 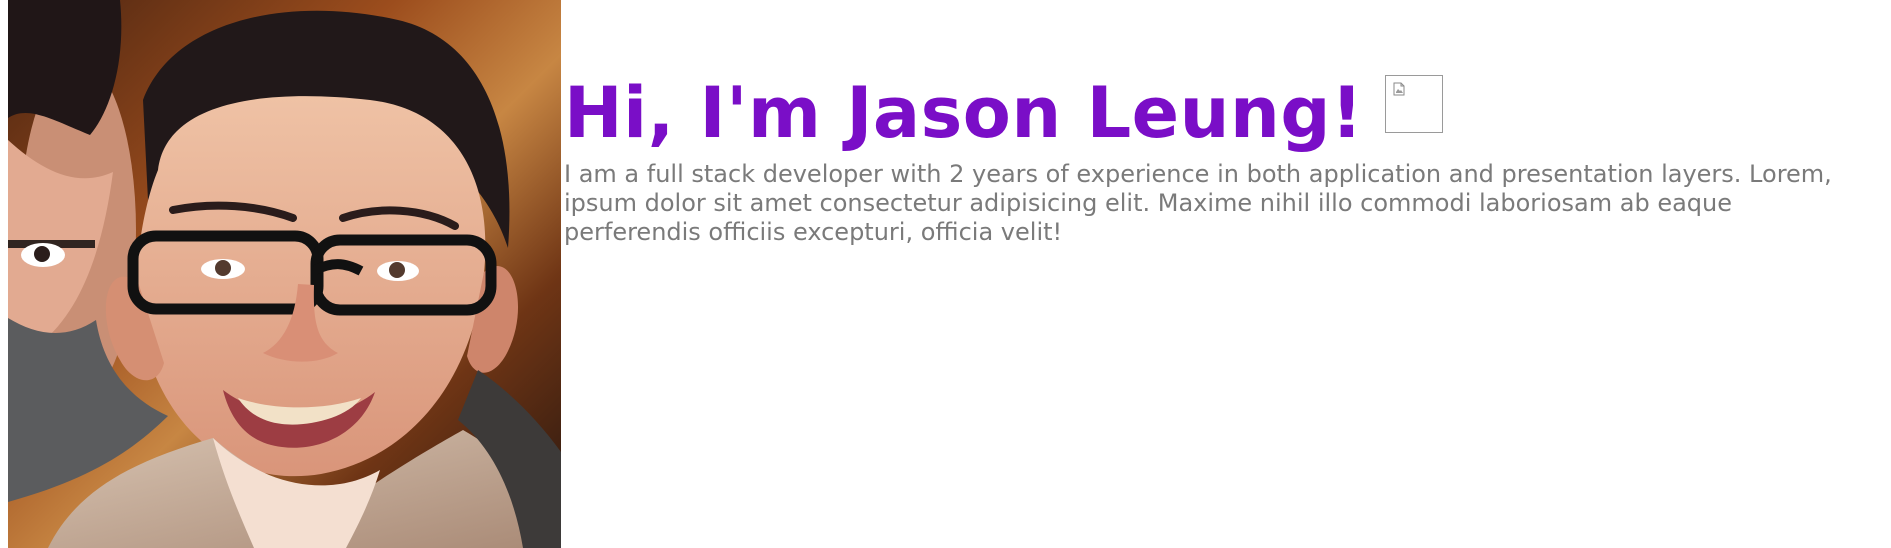 I want to click on headline-row: Hi, I'm Jason Leung!, so click(x=1214, y=113).